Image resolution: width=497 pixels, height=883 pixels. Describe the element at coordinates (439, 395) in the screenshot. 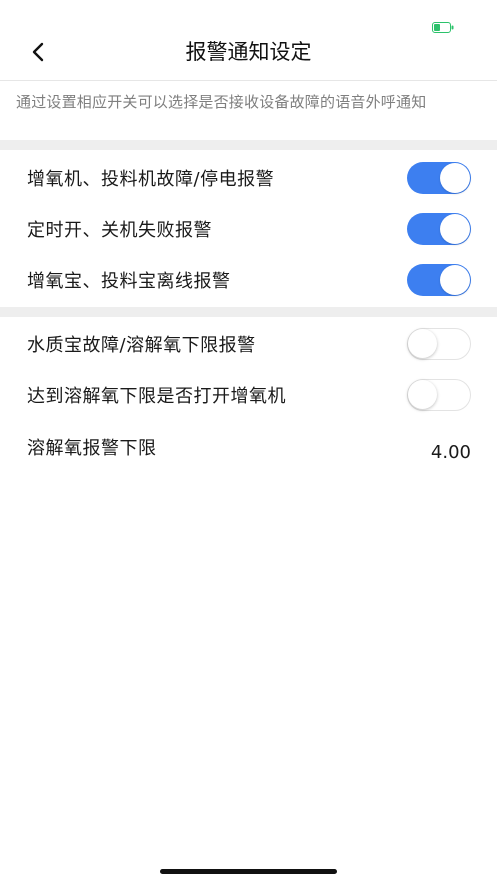

I see `auto-aerator-toggle` at that location.